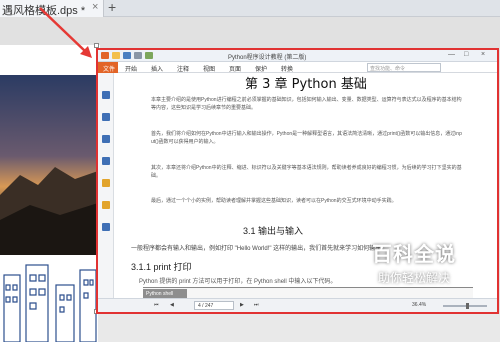 The height and width of the screenshot is (342, 500). Describe the element at coordinates (172, 305) in the screenshot. I see `prev-page-icon: ◀` at that location.